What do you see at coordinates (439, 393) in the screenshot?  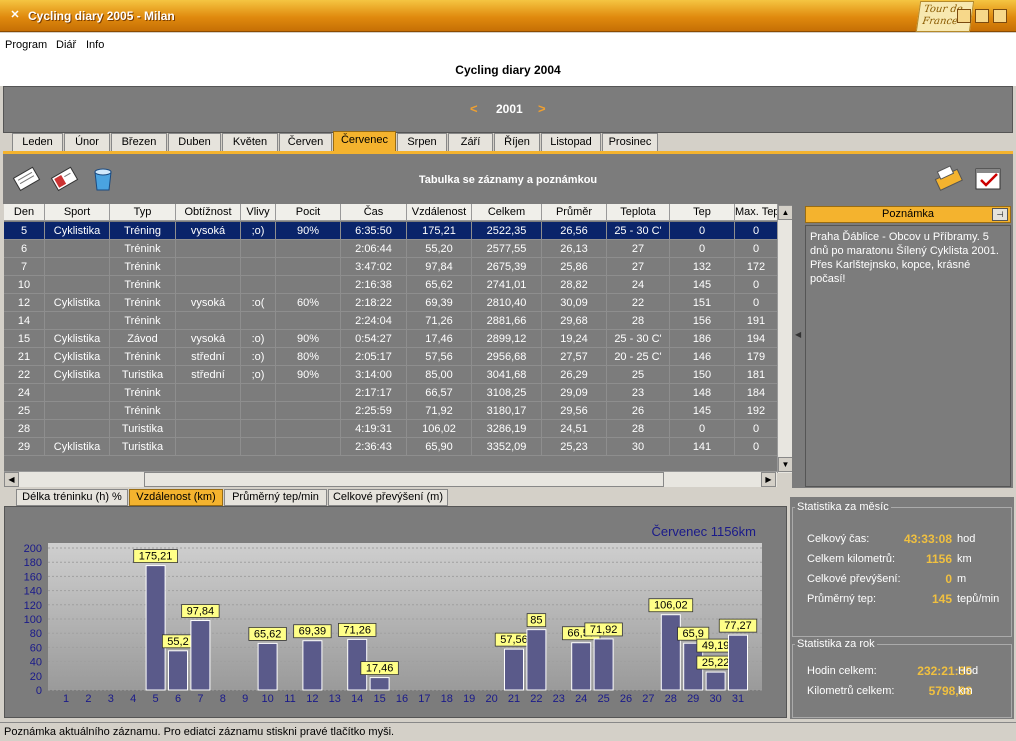 I see `table-cell: 66,57` at bounding box center [439, 393].